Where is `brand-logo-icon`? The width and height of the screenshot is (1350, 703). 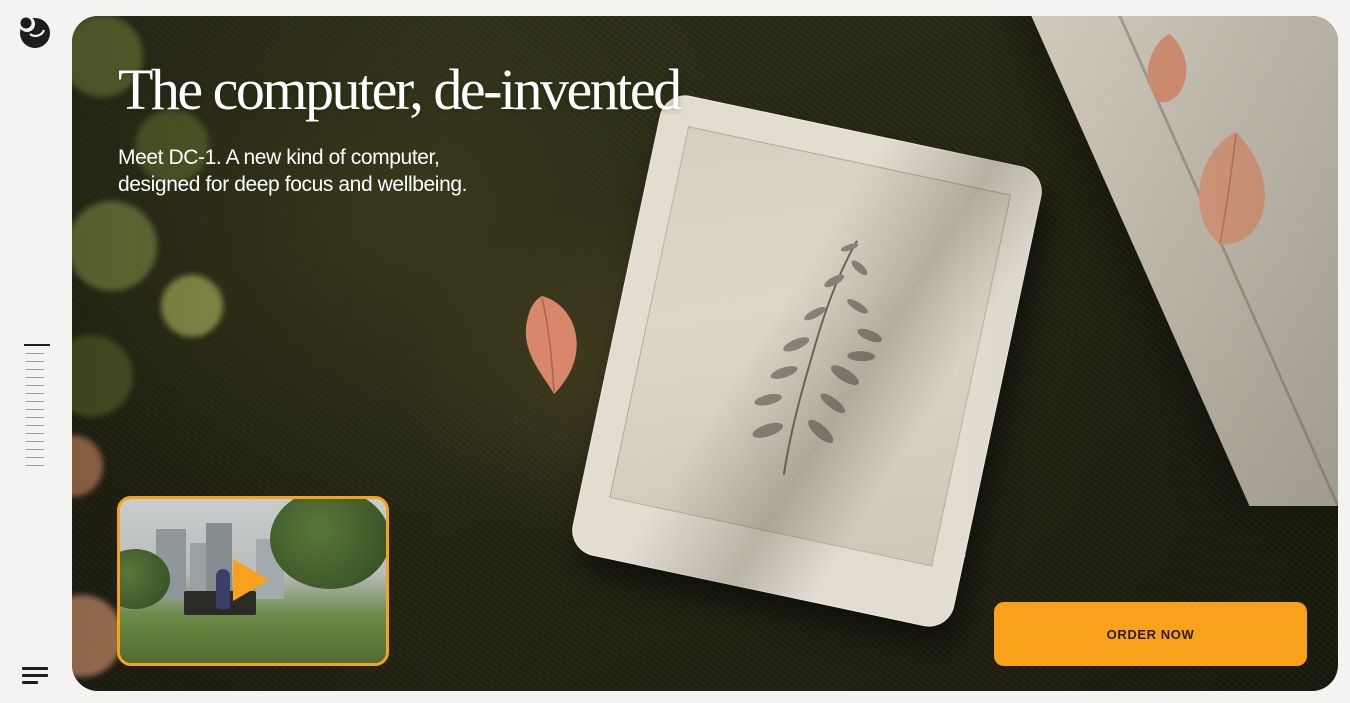
brand-logo-icon is located at coordinates (34, 32).